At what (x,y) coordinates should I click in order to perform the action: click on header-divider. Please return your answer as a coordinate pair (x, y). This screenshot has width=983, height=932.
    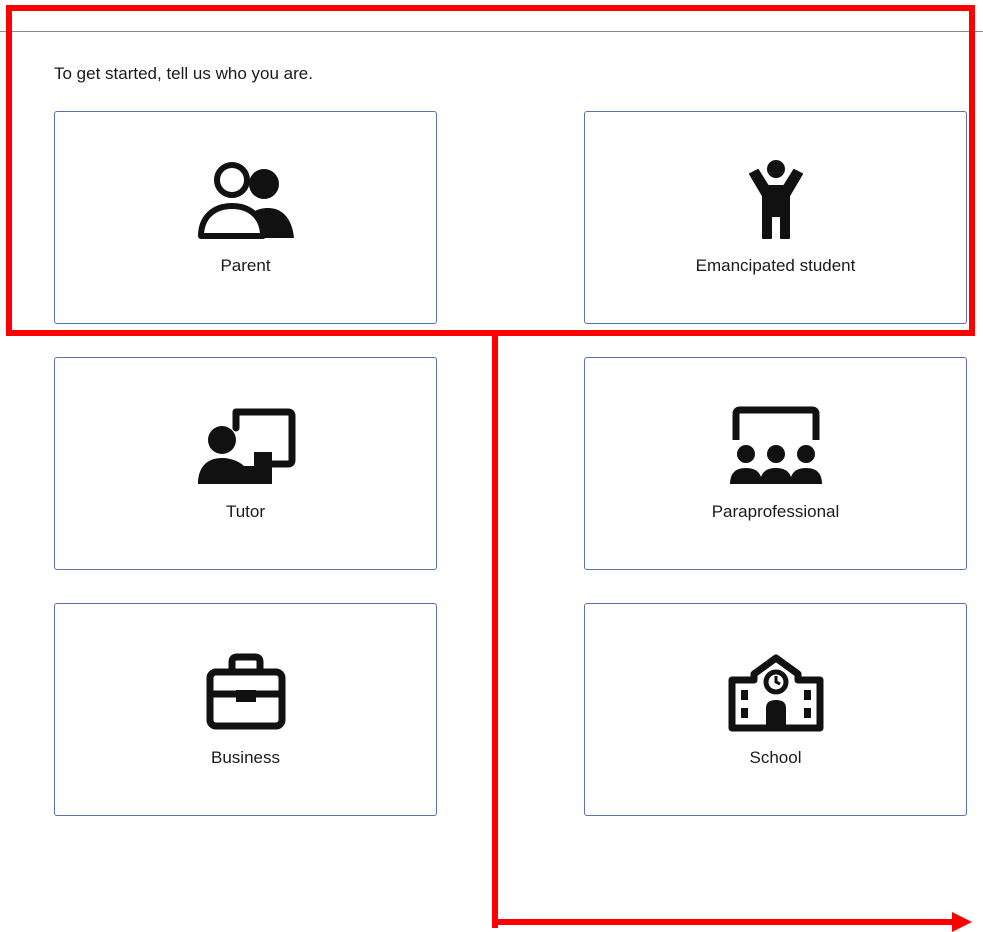
    Looking at the image, I should click on (491, 31).